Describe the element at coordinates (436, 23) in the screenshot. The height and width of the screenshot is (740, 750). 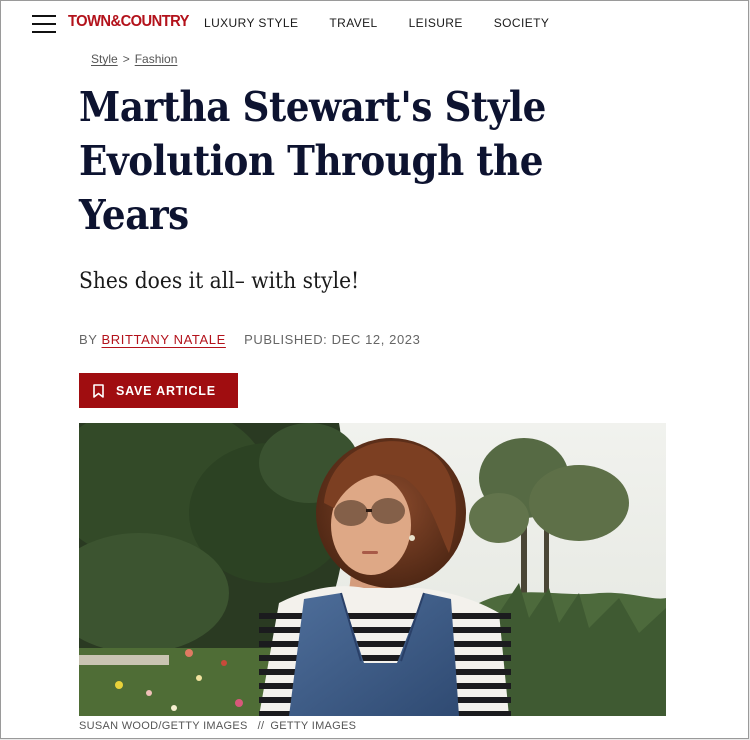
I see `nav-leisure: LEISURE` at that location.